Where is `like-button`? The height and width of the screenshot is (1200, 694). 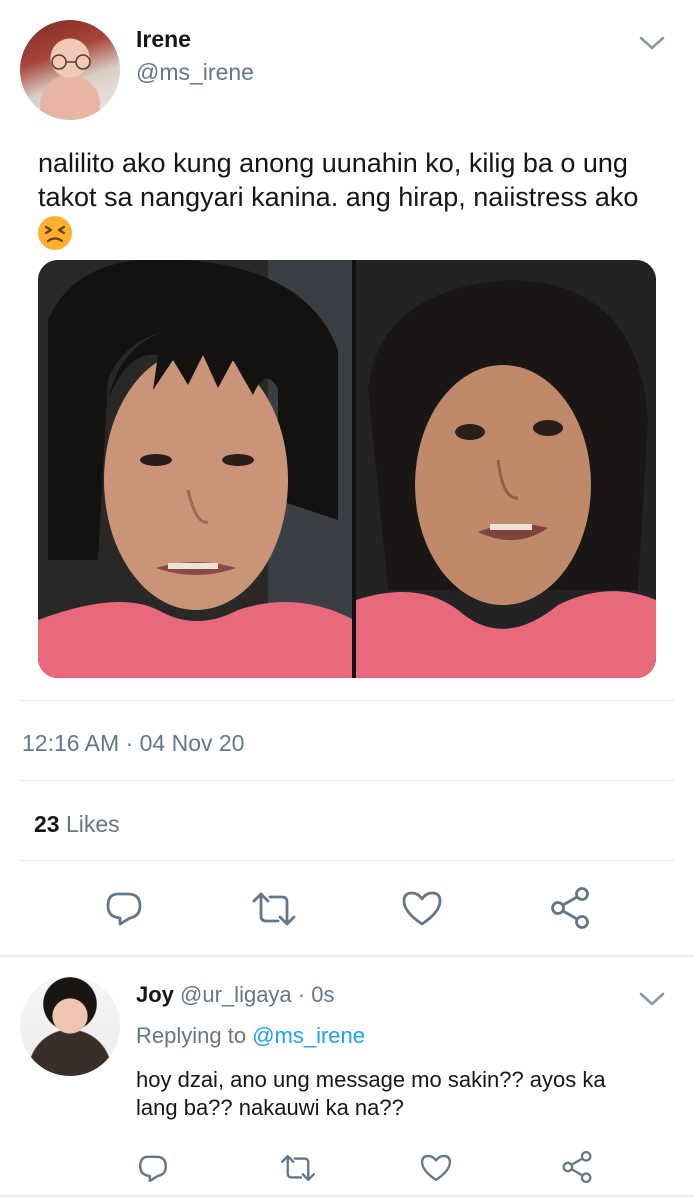
like-button is located at coordinates (422, 908).